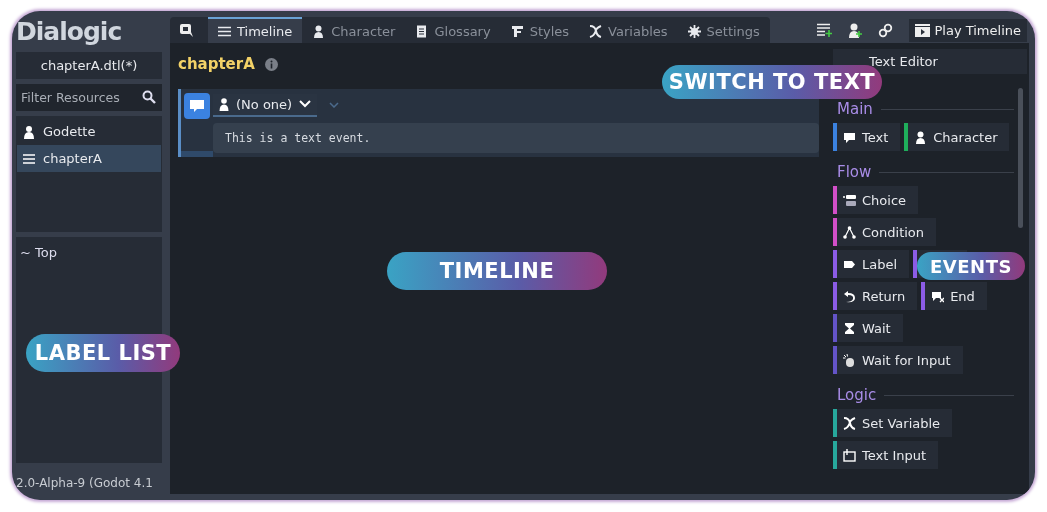 The height and width of the screenshot is (512, 1047). I want to click on tab: Glossary, so click(453, 30).